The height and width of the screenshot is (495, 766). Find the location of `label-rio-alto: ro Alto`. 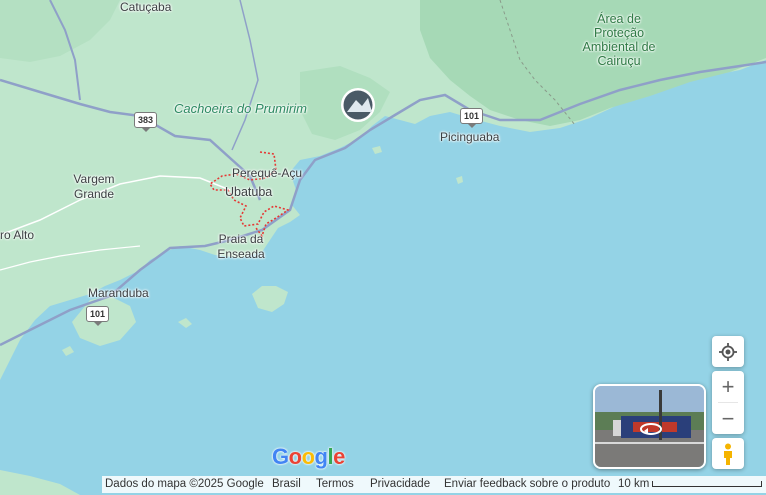

label-rio-alto: ro Alto is located at coordinates (17, 235).